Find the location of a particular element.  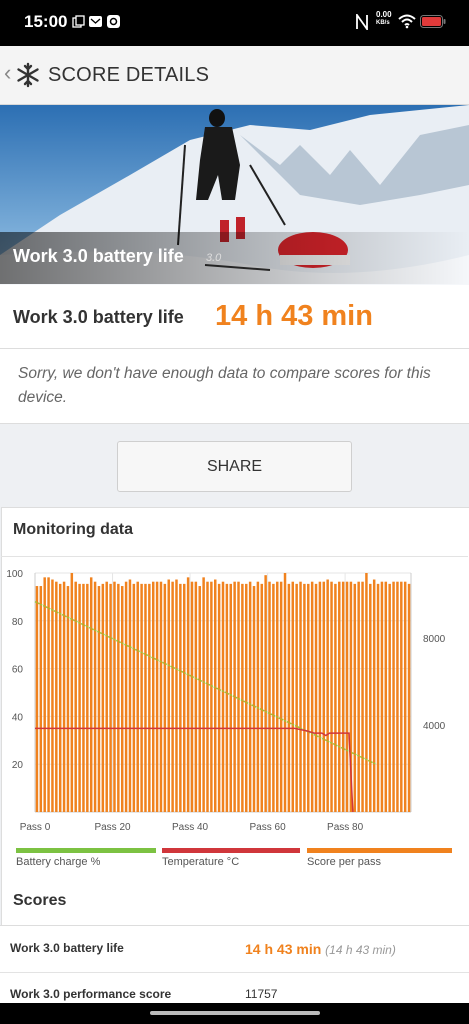

legend-label-score: Score per pass is located at coordinates (344, 862).